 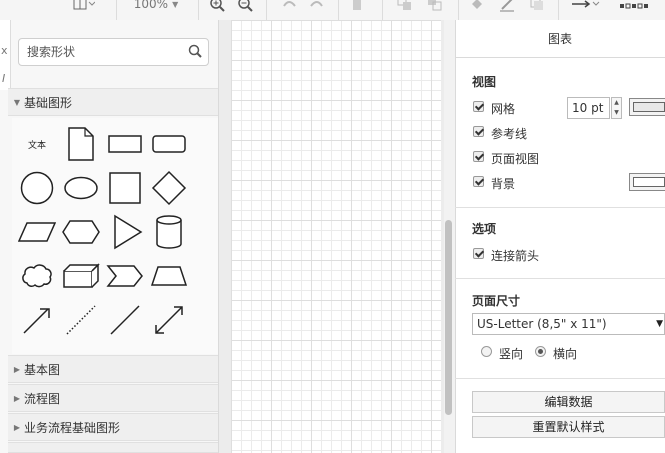 What do you see at coordinates (585, 7) in the screenshot?
I see `connection-icon` at bounding box center [585, 7].